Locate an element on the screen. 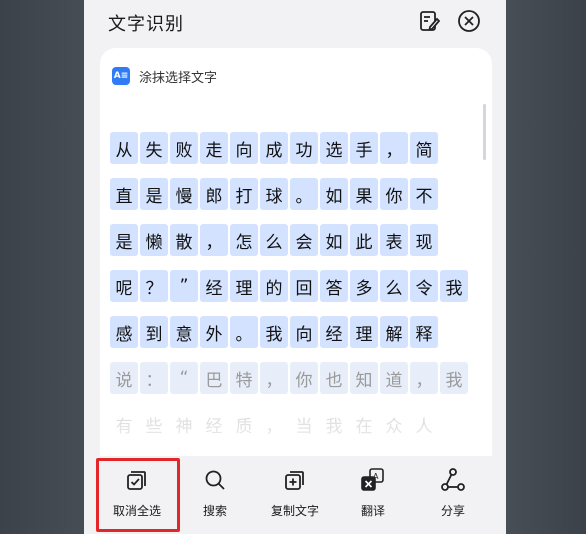 This screenshot has width=586, height=534. background-left is located at coordinates (42, 267).